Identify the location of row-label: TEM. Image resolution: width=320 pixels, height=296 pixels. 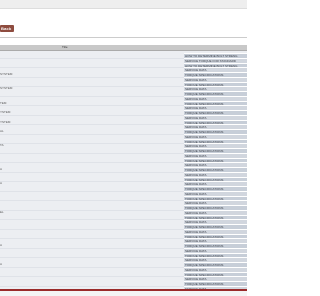
(3, 102).